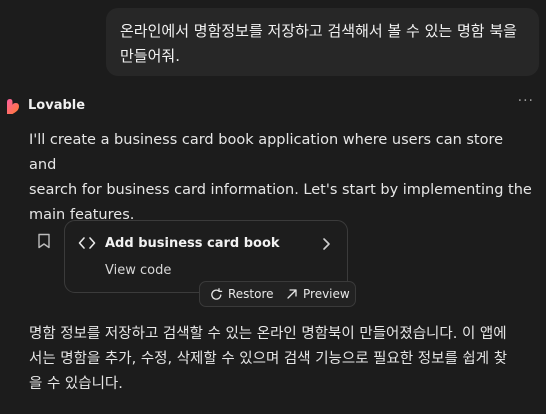 The width and height of the screenshot is (546, 414). Describe the element at coordinates (44, 241) in the screenshot. I see `bookmark-icon` at that location.